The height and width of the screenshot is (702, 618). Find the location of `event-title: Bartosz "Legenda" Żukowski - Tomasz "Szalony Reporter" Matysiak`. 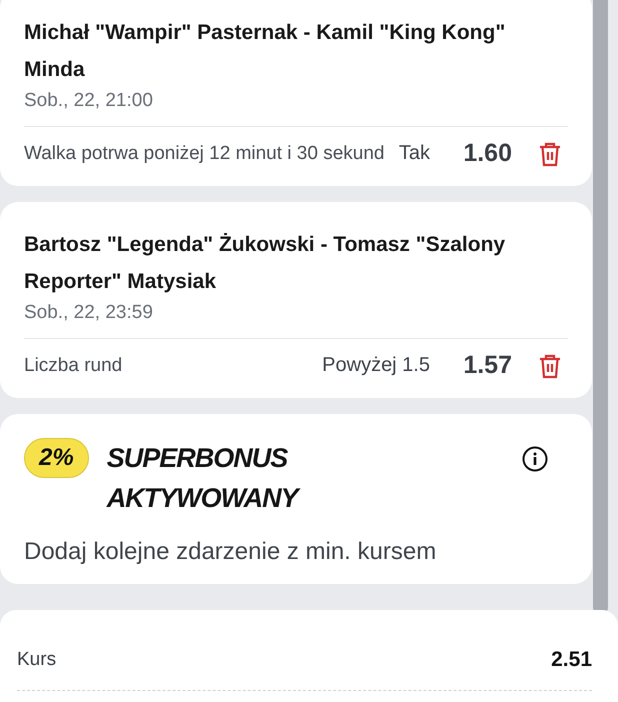

event-title: Bartosz "Legenda" Żukowski - Tomasz "Szalony Reporter" Matysiak is located at coordinates (265, 263).